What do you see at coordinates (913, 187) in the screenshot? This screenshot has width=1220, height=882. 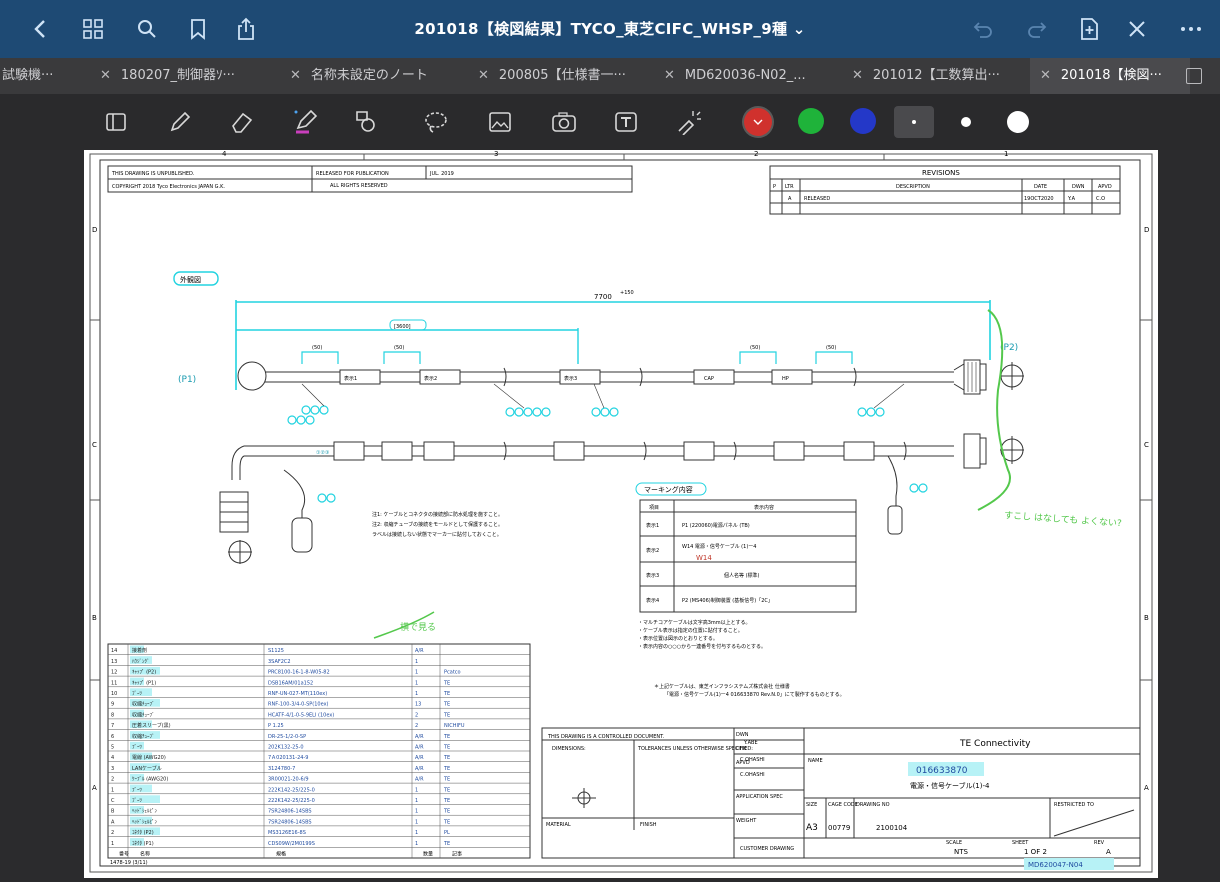 I see `rev-col-desc: DESCRIPTION` at bounding box center [913, 187].